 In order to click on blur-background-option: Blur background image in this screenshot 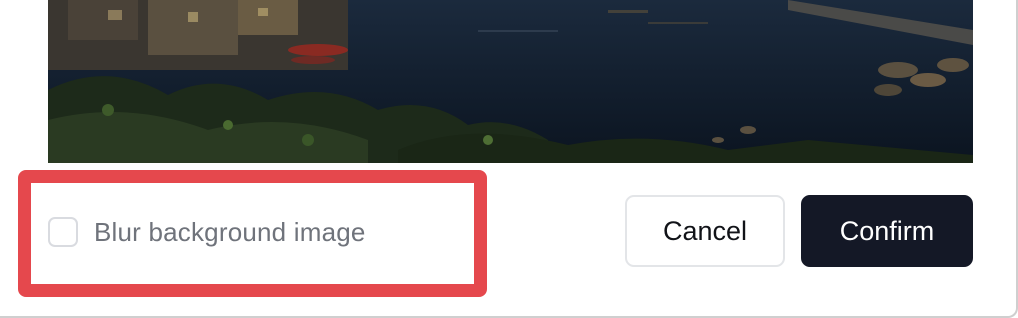, I will do `click(207, 232)`.